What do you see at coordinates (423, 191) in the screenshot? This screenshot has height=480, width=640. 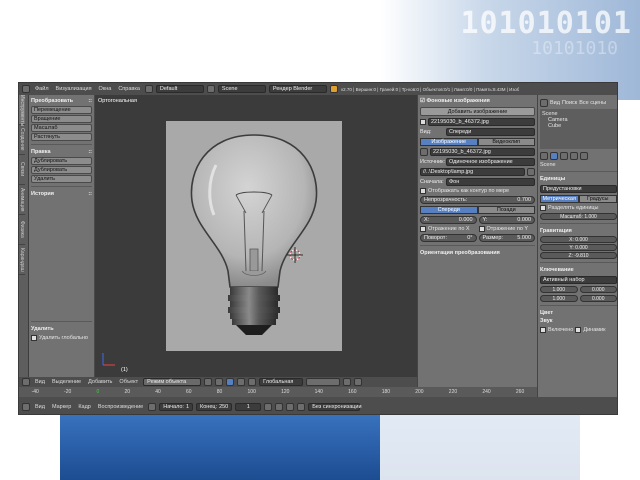 I see `show-expanded-checkbox` at bounding box center [423, 191].